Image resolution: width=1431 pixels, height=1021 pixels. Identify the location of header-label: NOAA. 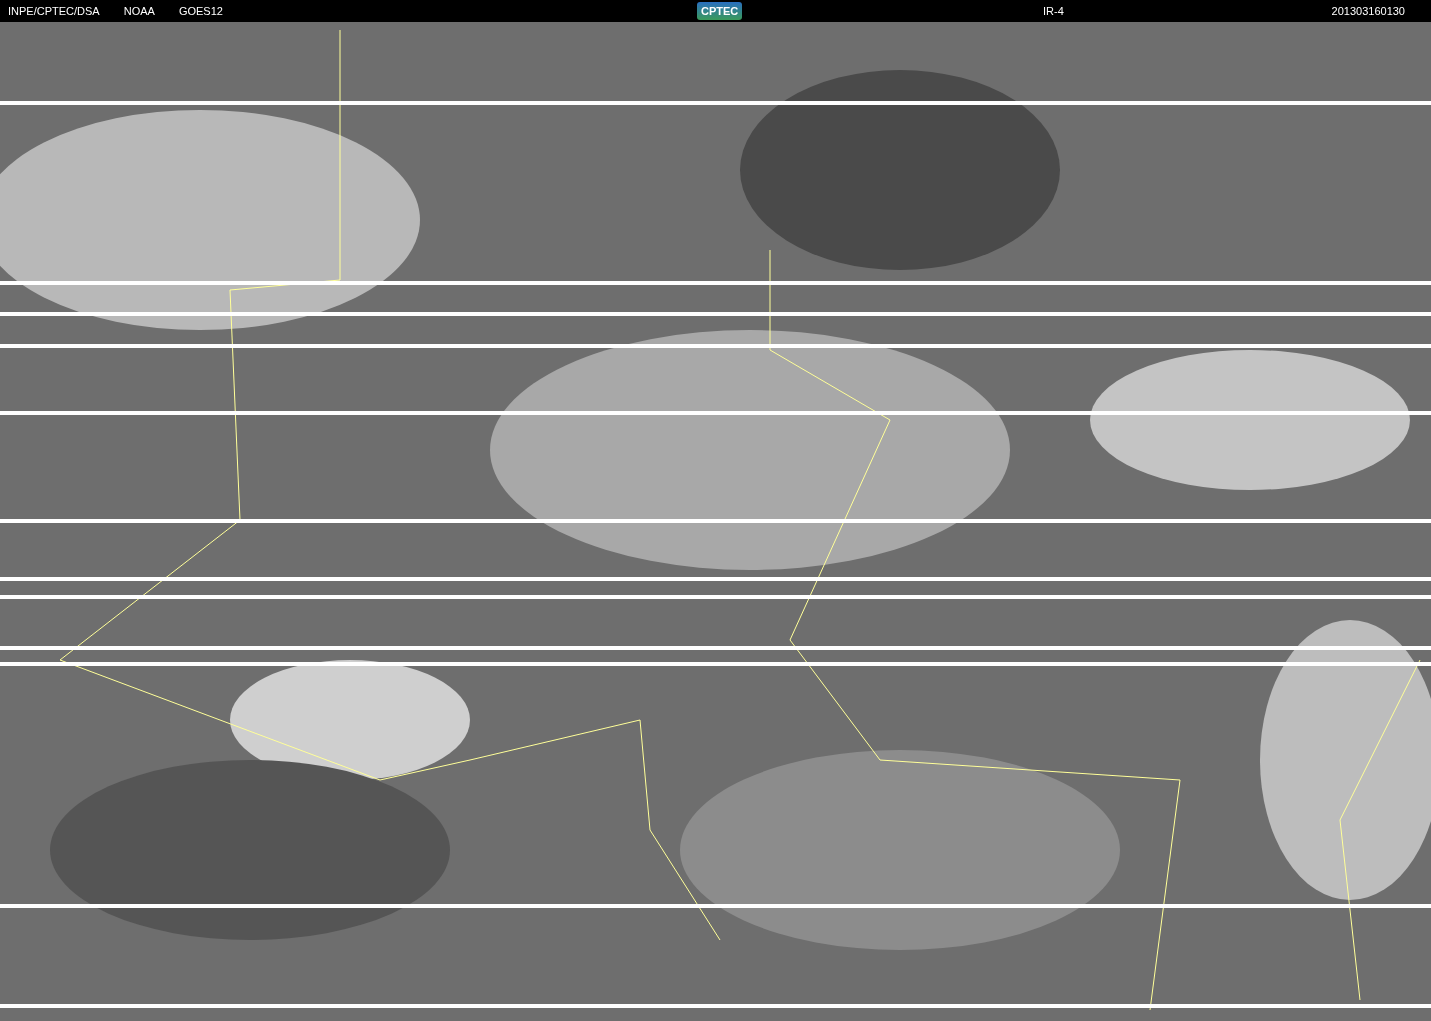
(139, 11).